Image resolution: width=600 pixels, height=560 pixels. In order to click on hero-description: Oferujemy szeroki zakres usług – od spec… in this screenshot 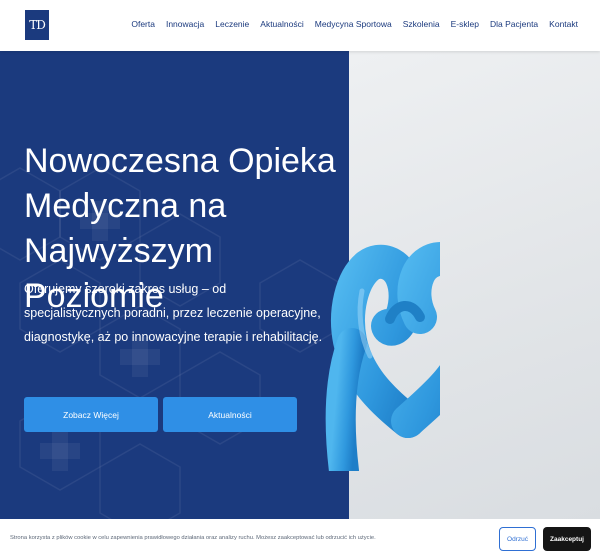, I will do `click(173, 313)`.